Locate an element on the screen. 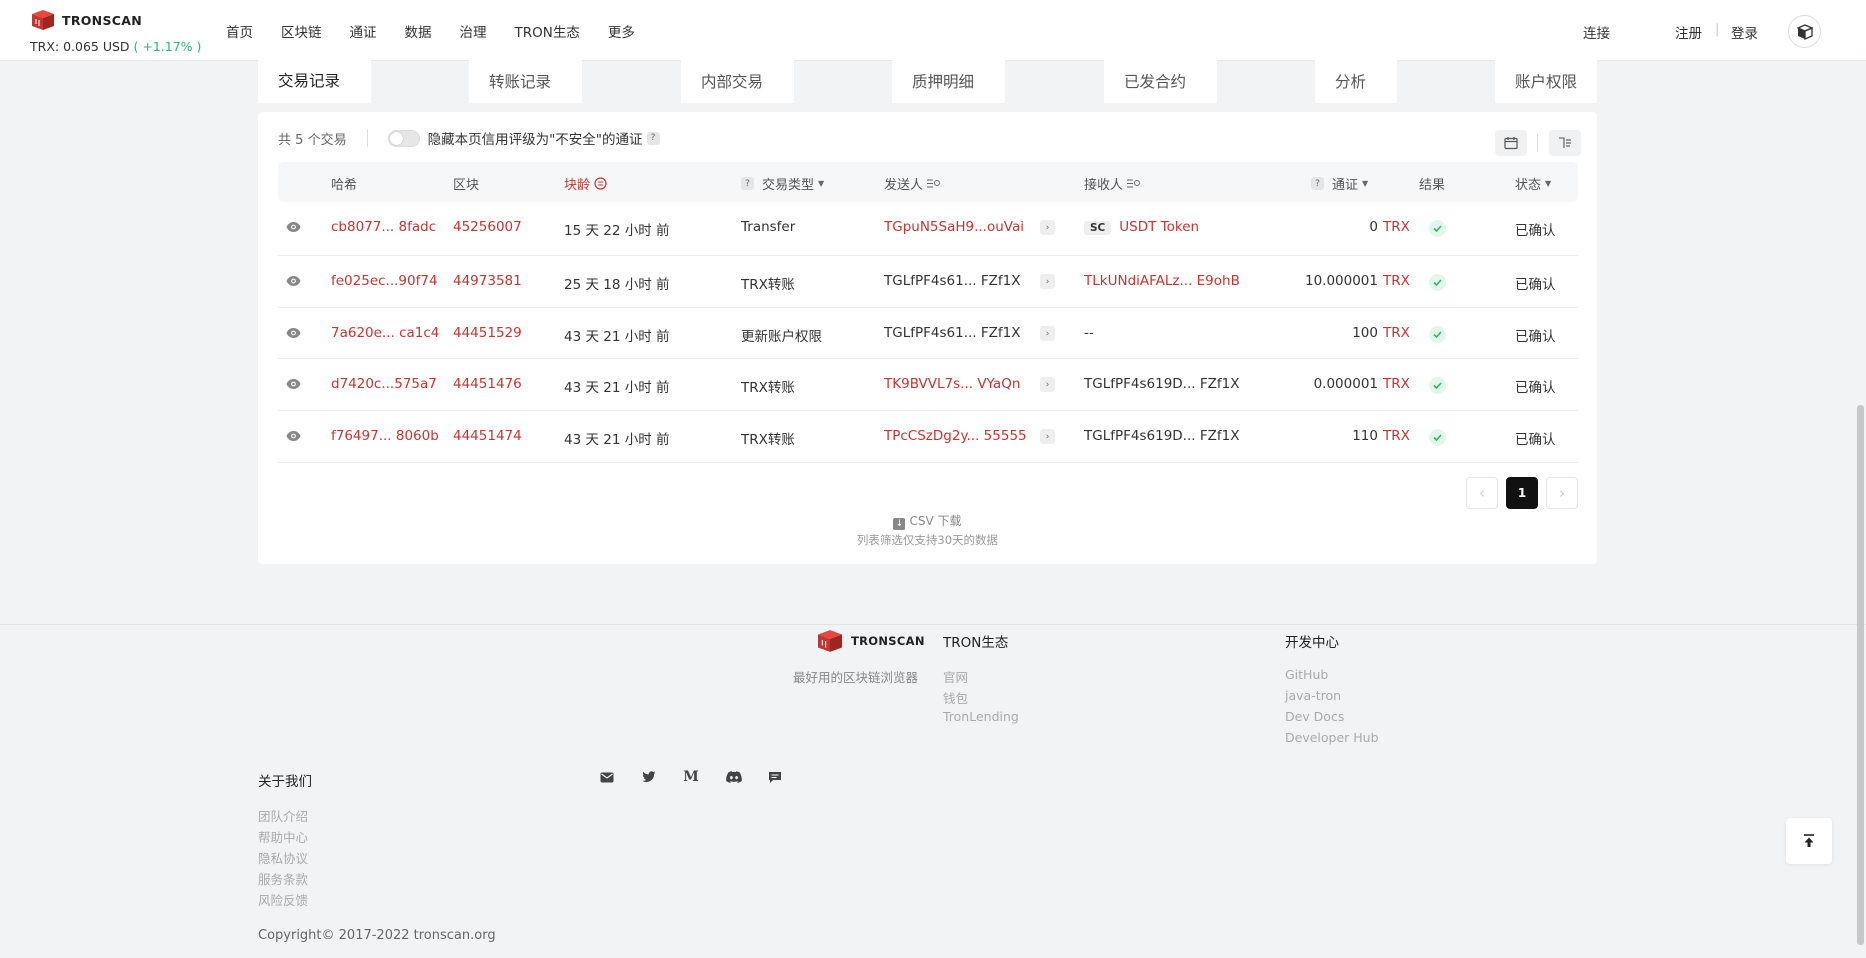  tx-hash-link: d7420c...575a7 is located at coordinates (384, 384).